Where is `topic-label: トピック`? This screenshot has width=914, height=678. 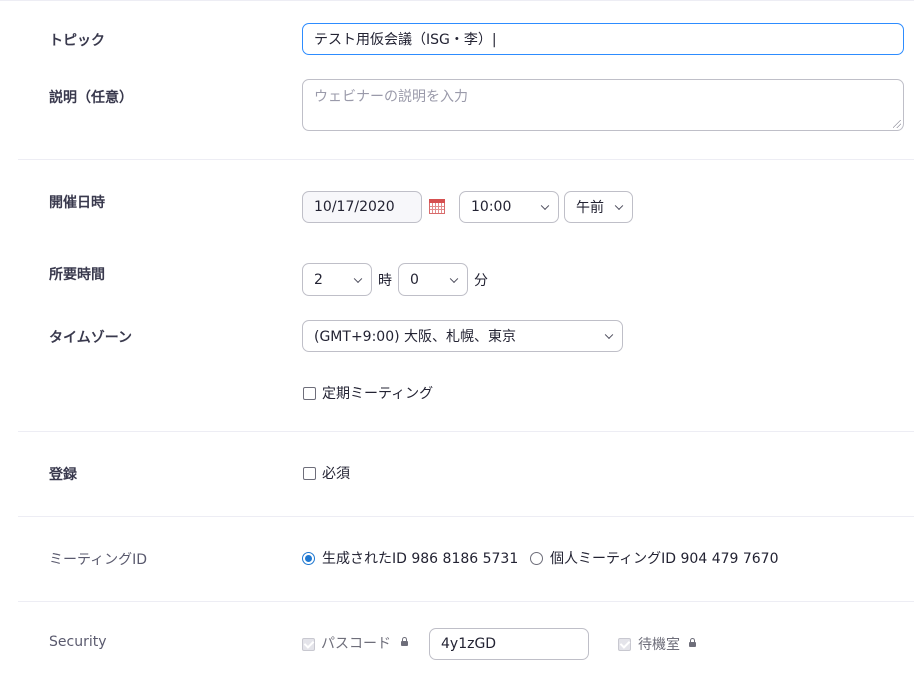
topic-label: トピック is located at coordinates (77, 41).